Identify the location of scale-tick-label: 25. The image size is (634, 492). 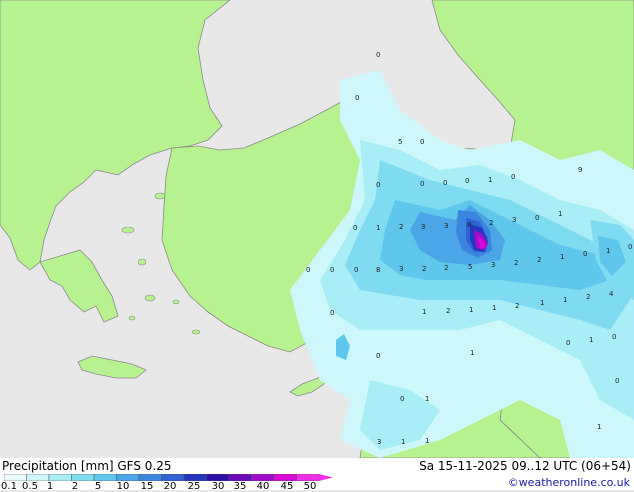
(194, 486).